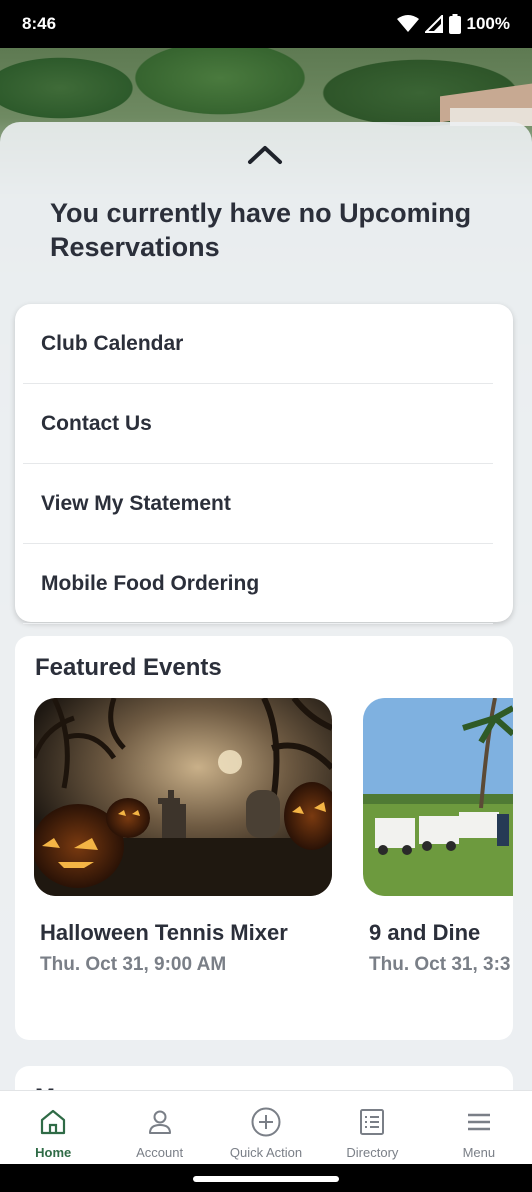 The width and height of the screenshot is (532, 1192). What do you see at coordinates (160, 1152) in the screenshot?
I see `nav-label: Account` at bounding box center [160, 1152].